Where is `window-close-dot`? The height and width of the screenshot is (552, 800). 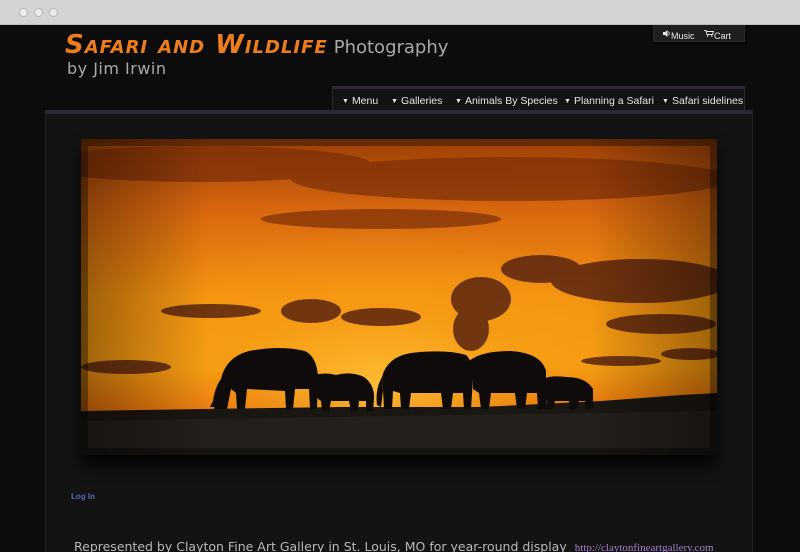 window-close-dot is located at coordinates (23, 12).